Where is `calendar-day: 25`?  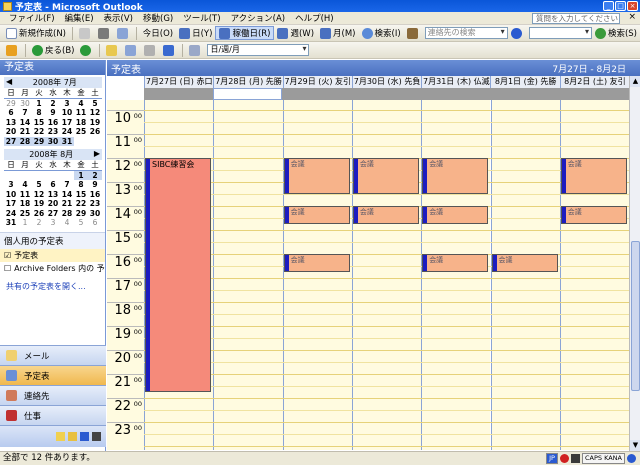
calendar-day: 25 is located at coordinates (25, 214).